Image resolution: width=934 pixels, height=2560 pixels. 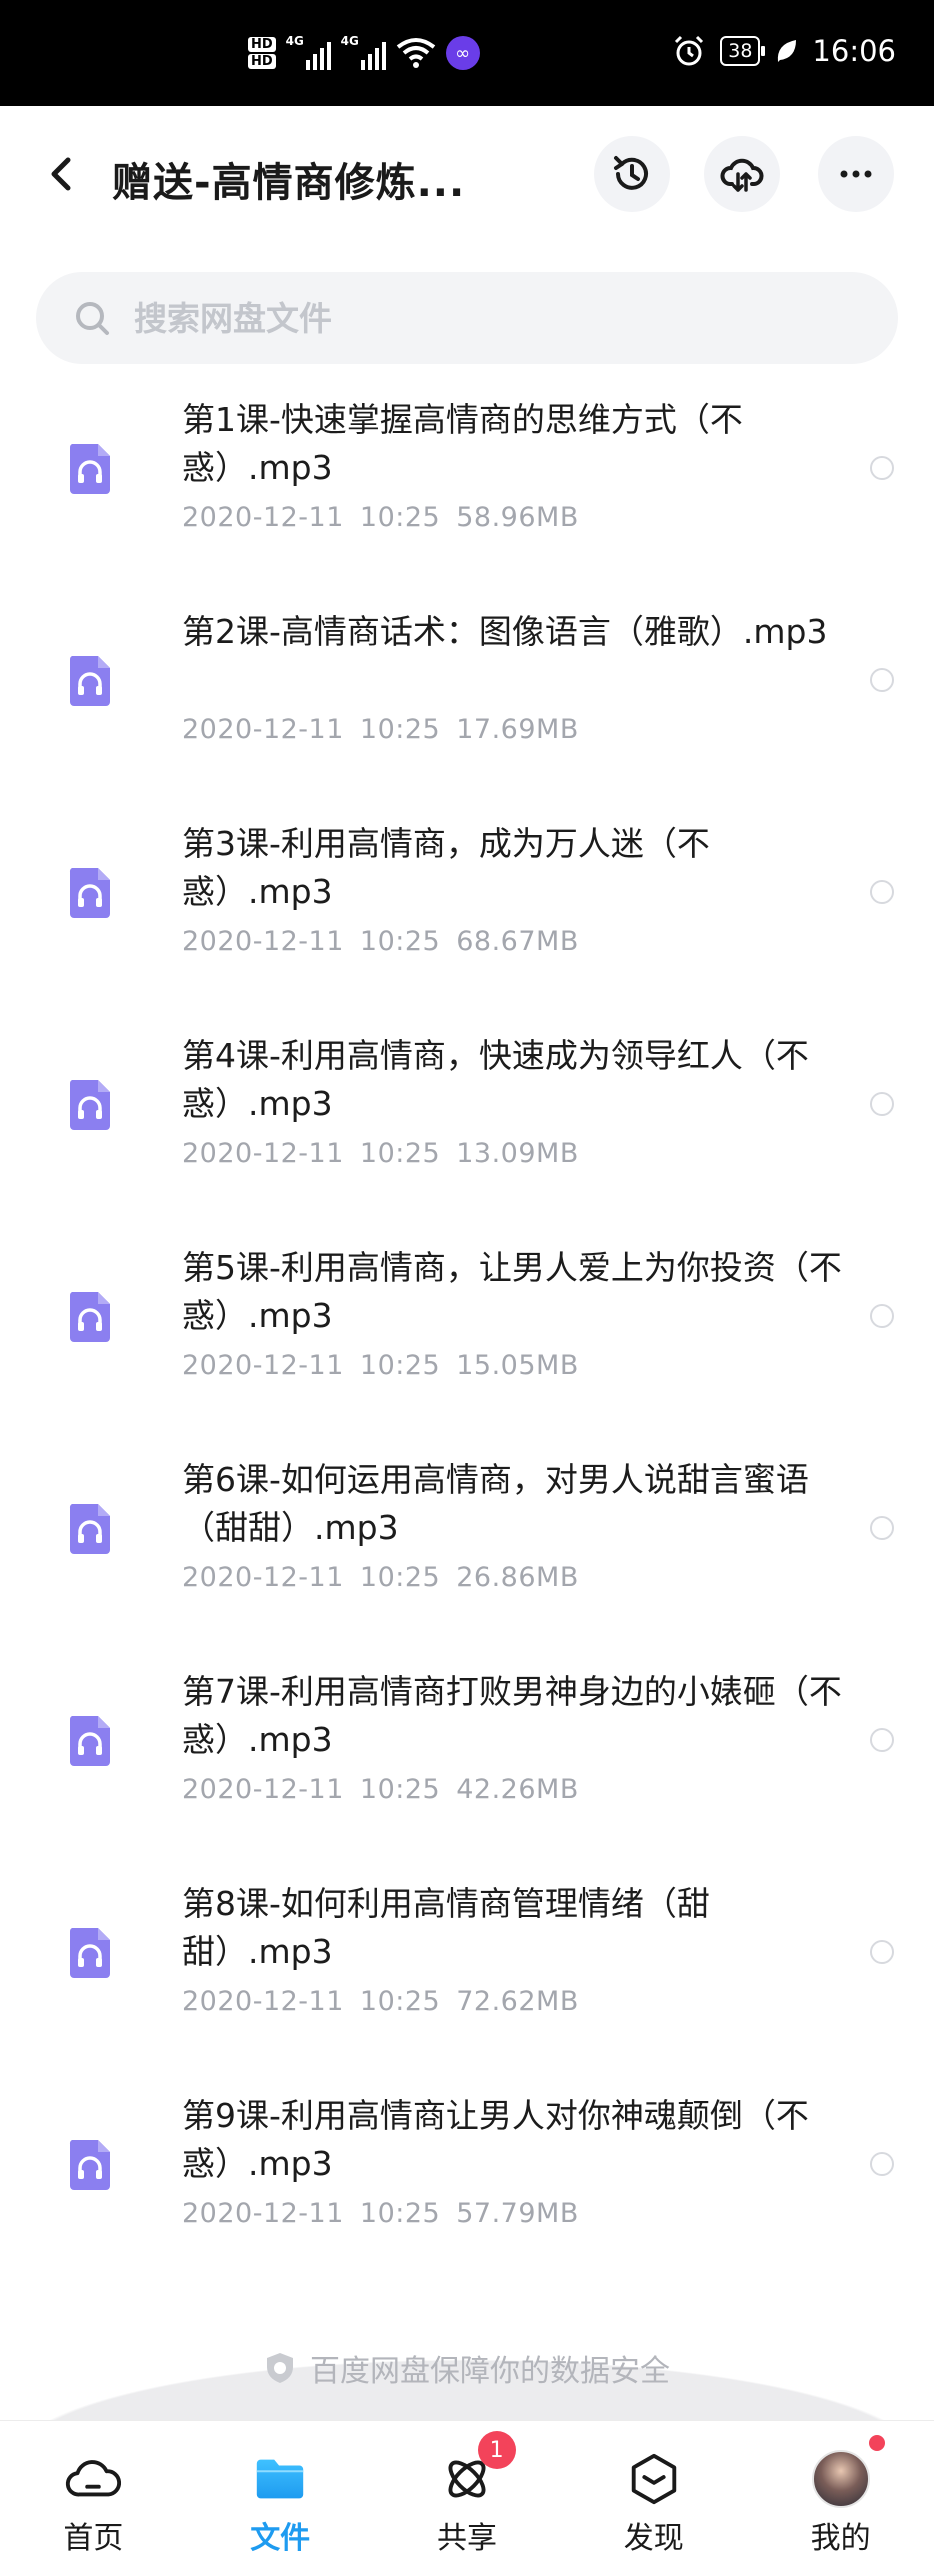 I want to click on tab-files: 文件, so click(x=280, y=2490).